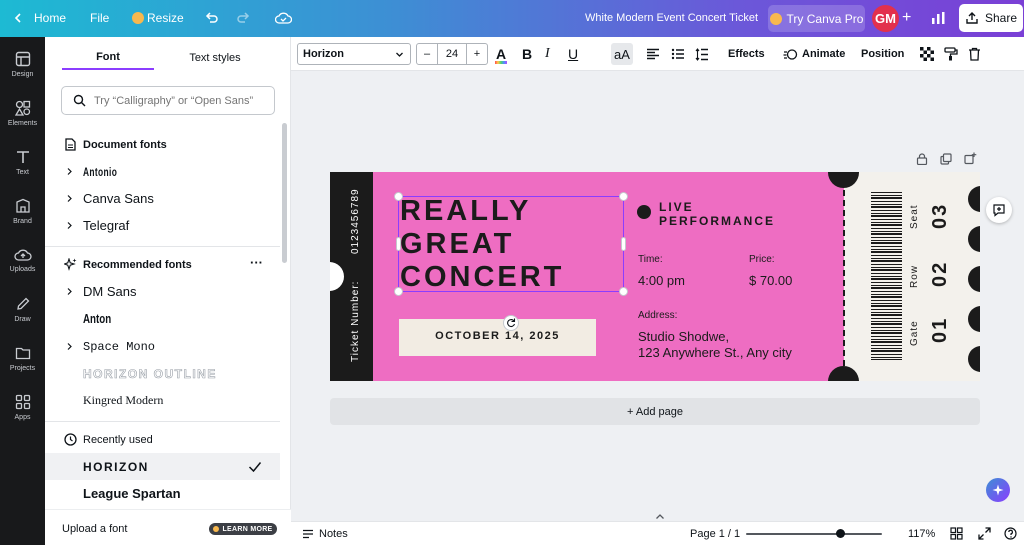 The width and height of the screenshot is (1024, 545). I want to click on tab-font: Font, so click(108, 58).